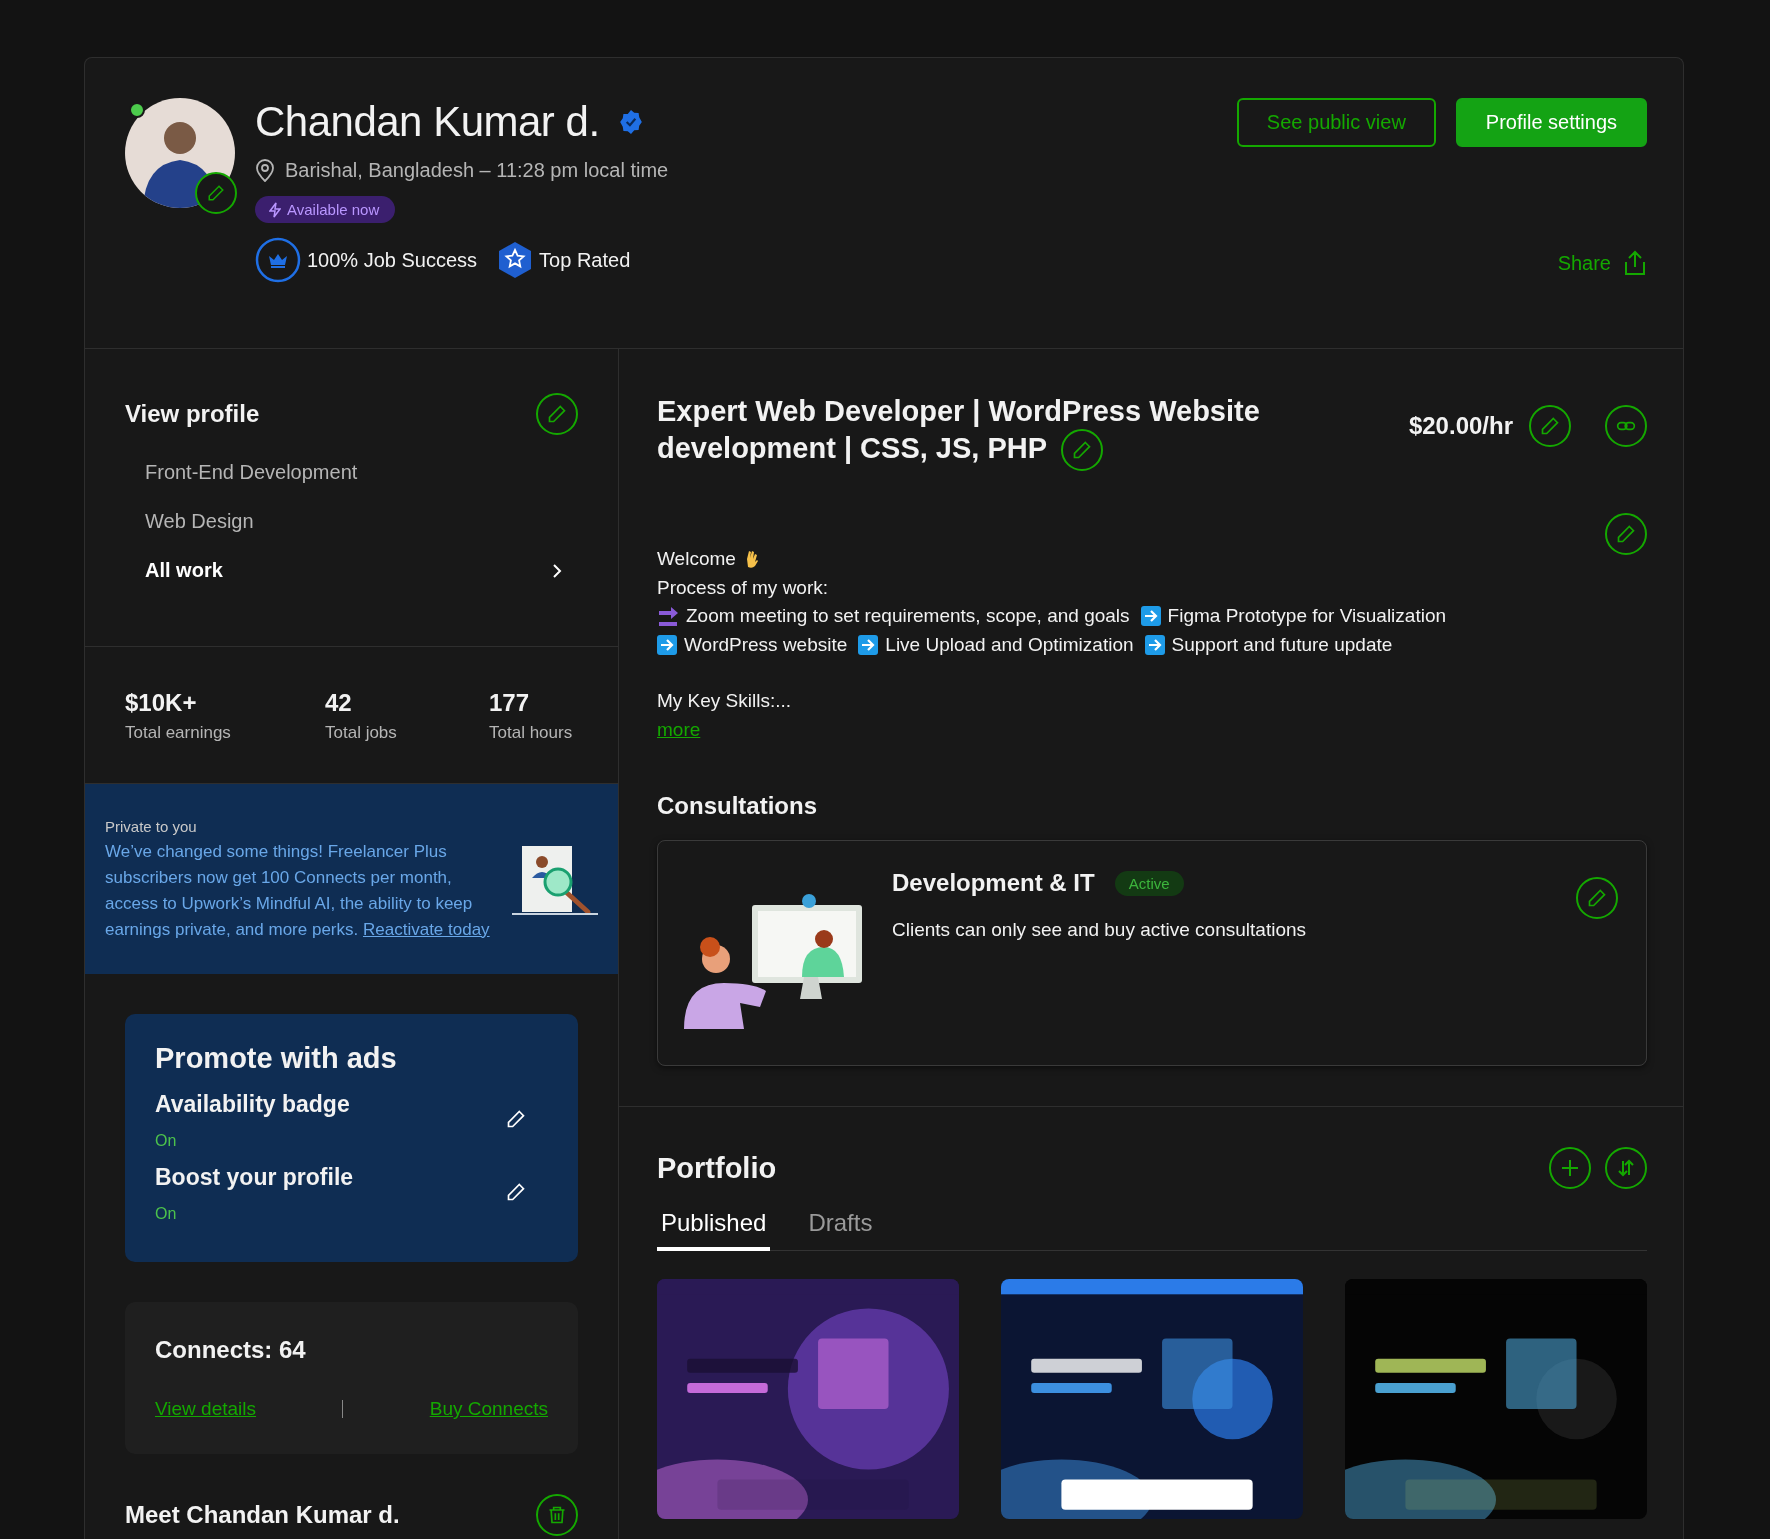 The width and height of the screenshot is (1770, 1539). I want to click on consultation-description: Clients can only see and buy active consultations, so click(1100, 930).